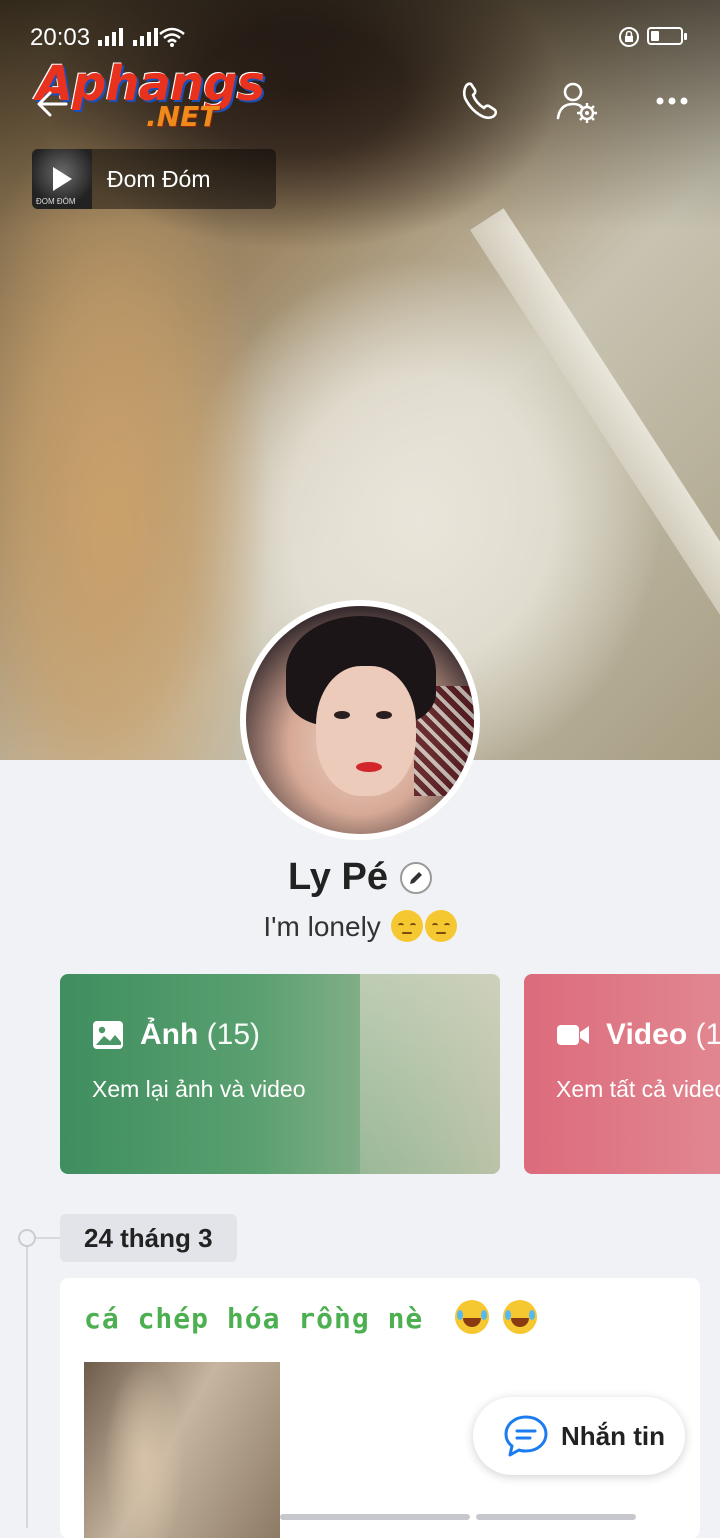  What do you see at coordinates (638, 1089) in the screenshot?
I see `videos-card-subtitle: Xem tất cả video` at bounding box center [638, 1089].